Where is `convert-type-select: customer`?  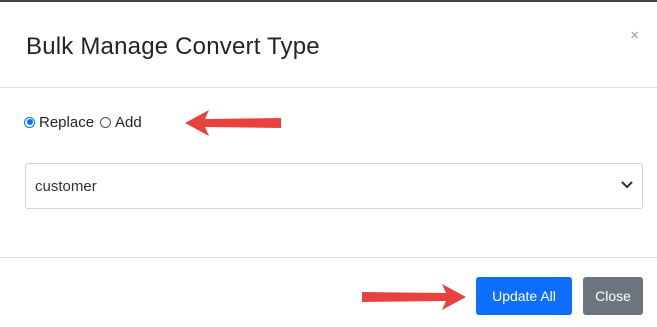
convert-type-select: customer is located at coordinates (334, 186).